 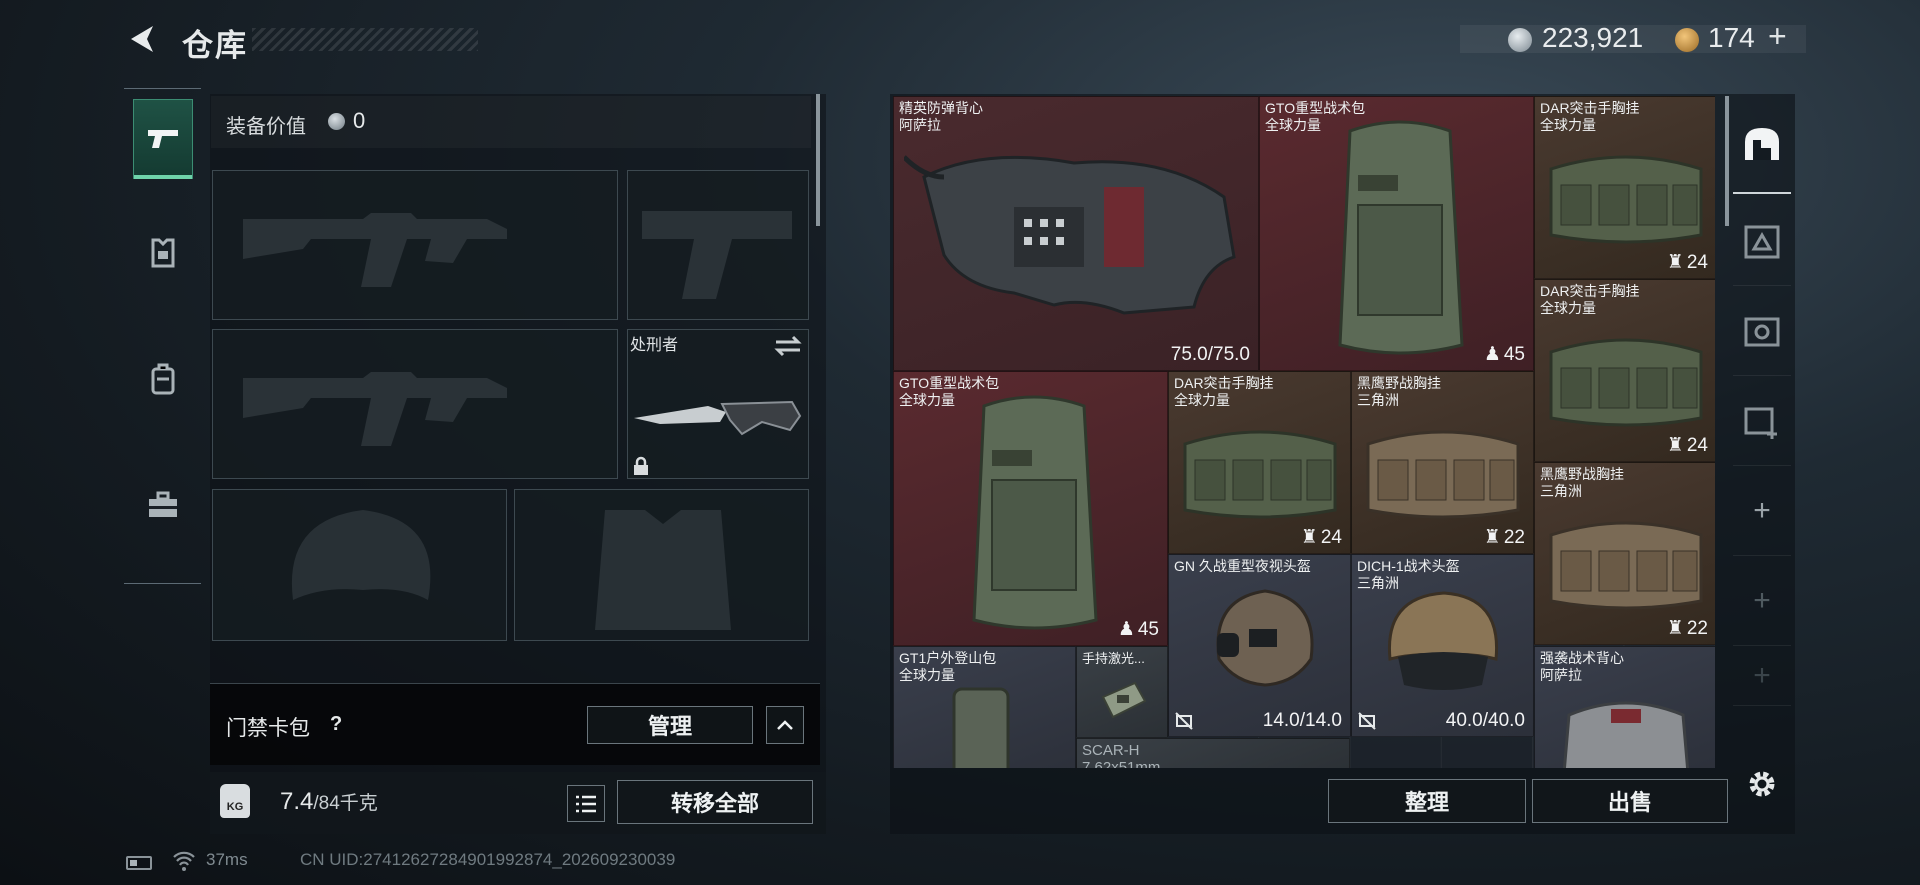 I want to click on sort-button: 整理, so click(x=1427, y=801).